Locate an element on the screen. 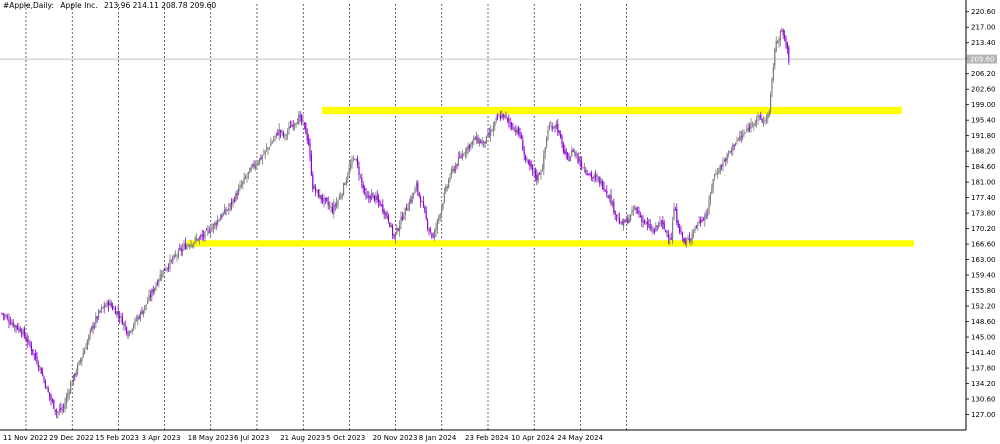 The width and height of the screenshot is (1000, 444). x-tick-label: 21 Aug 2023 is located at coordinates (302, 438).